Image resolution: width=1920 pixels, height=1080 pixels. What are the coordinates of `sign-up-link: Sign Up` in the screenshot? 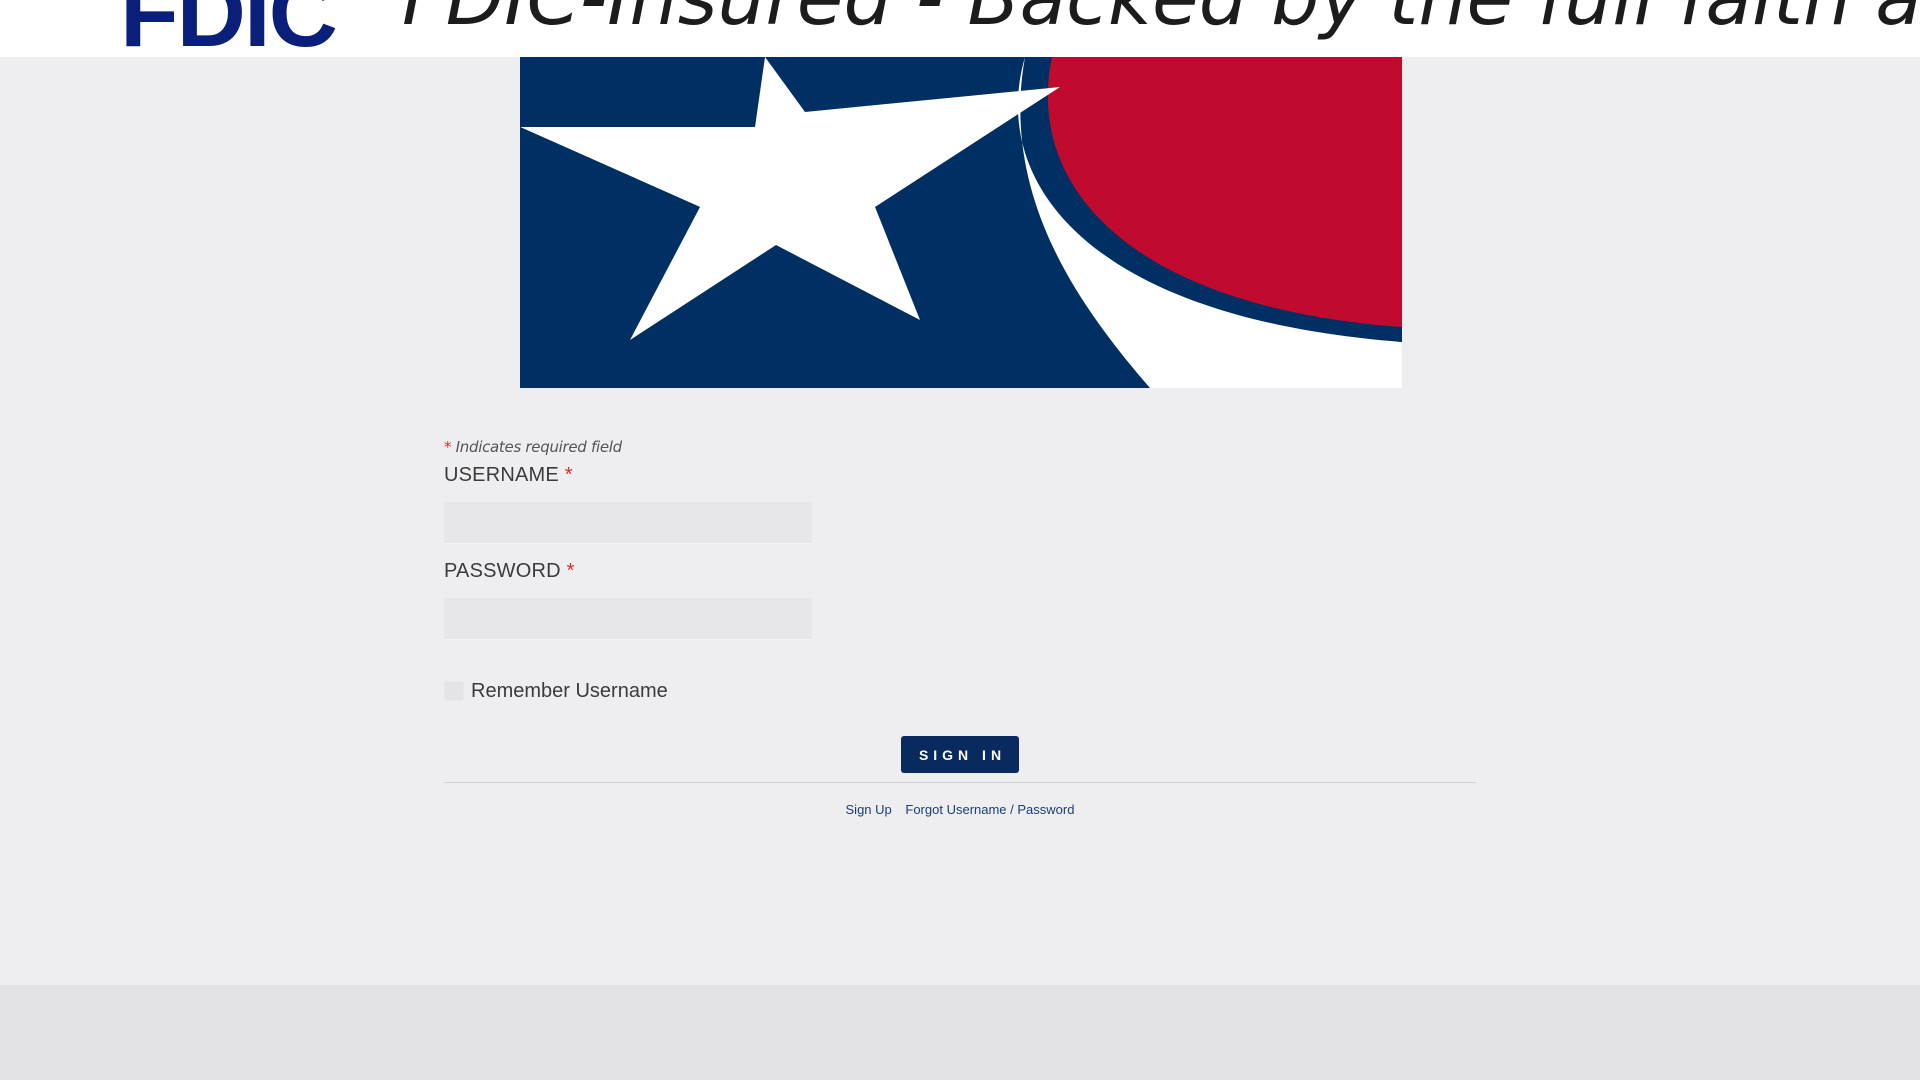 It's located at (869, 809).